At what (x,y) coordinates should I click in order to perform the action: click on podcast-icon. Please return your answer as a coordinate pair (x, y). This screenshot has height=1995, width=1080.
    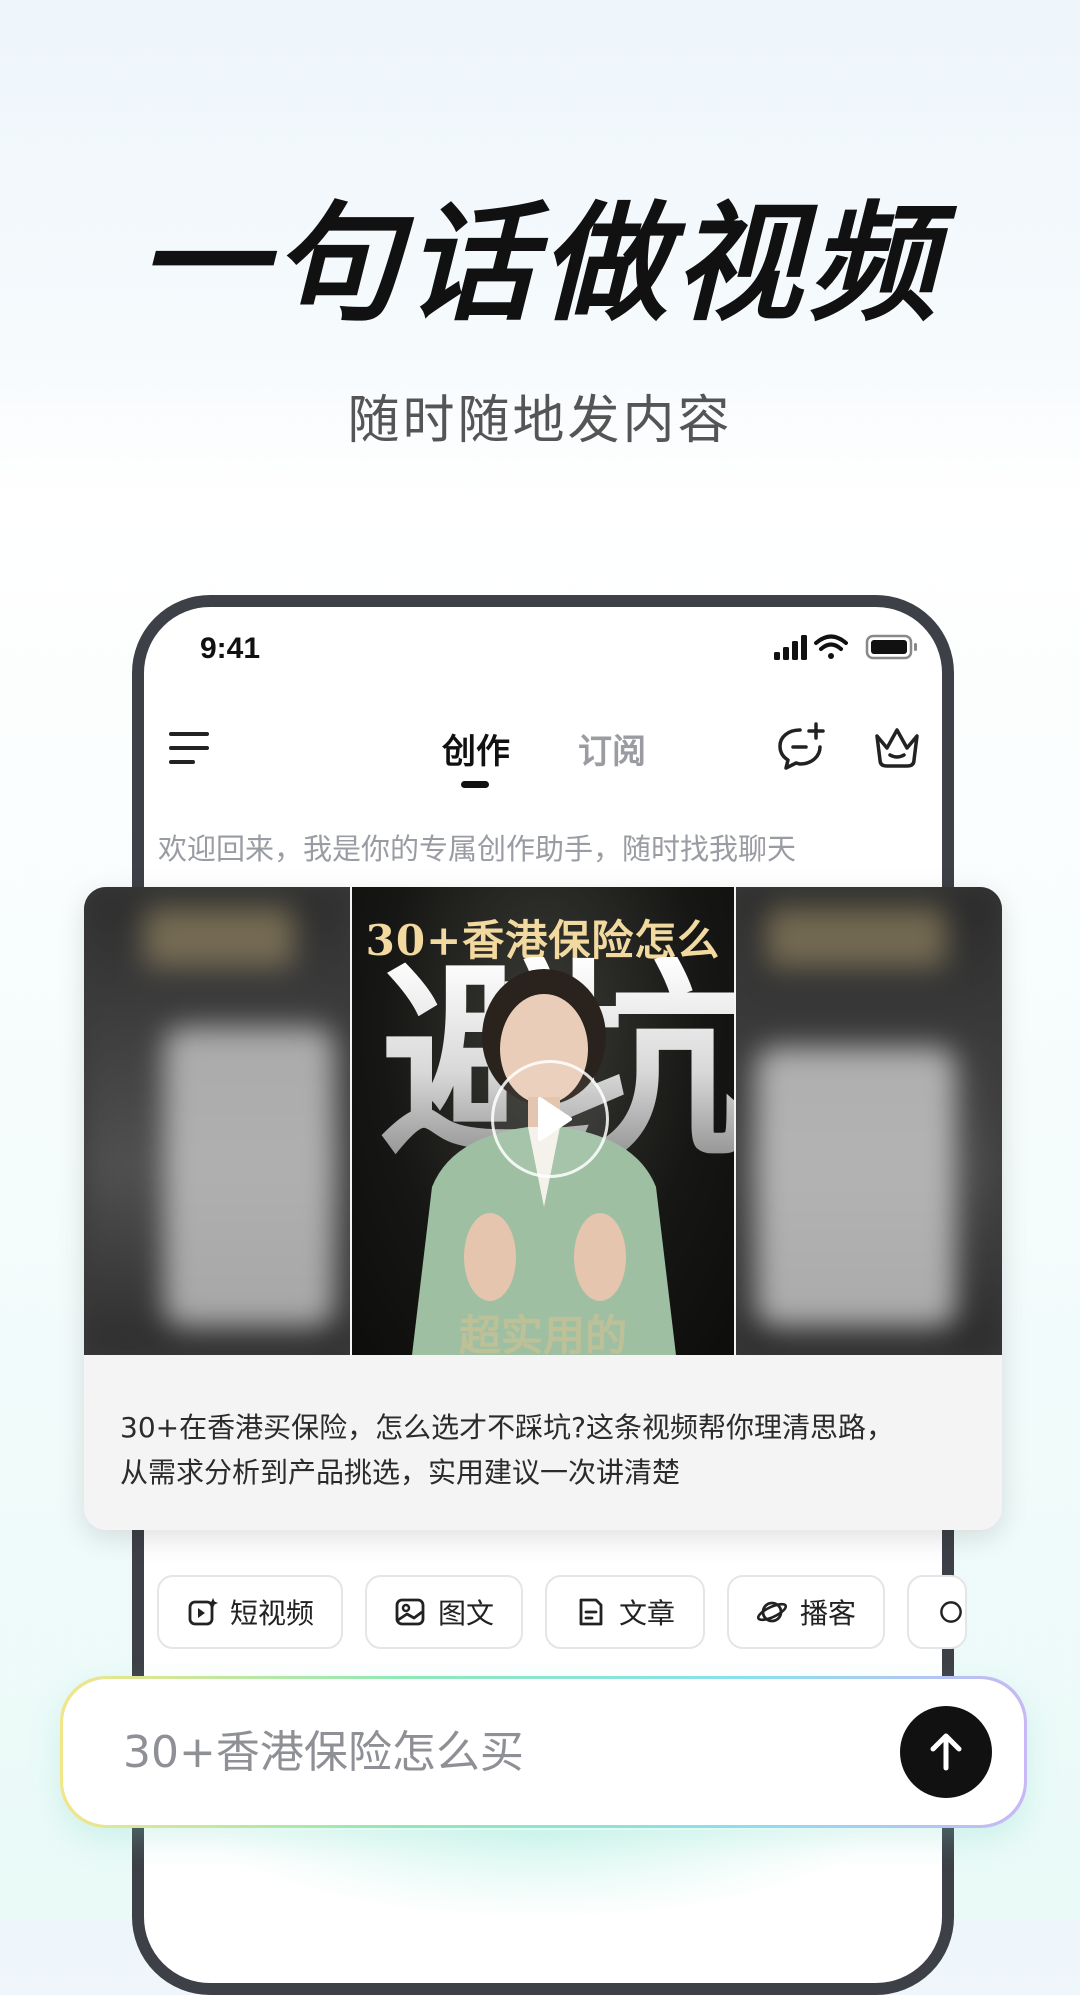
    Looking at the image, I should click on (772, 1612).